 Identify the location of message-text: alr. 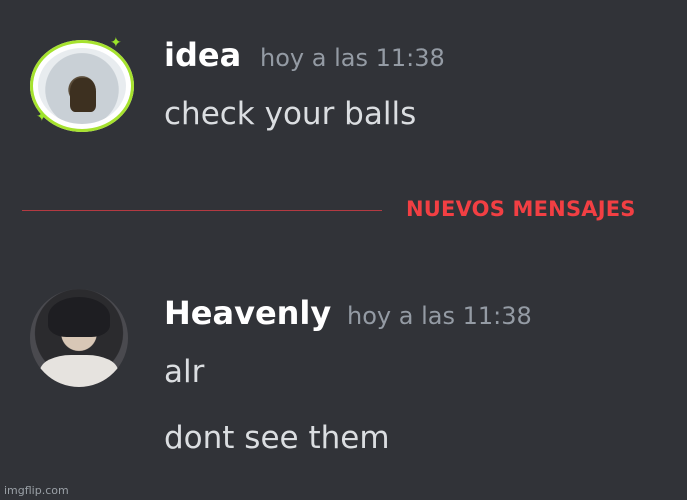
(184, 372).